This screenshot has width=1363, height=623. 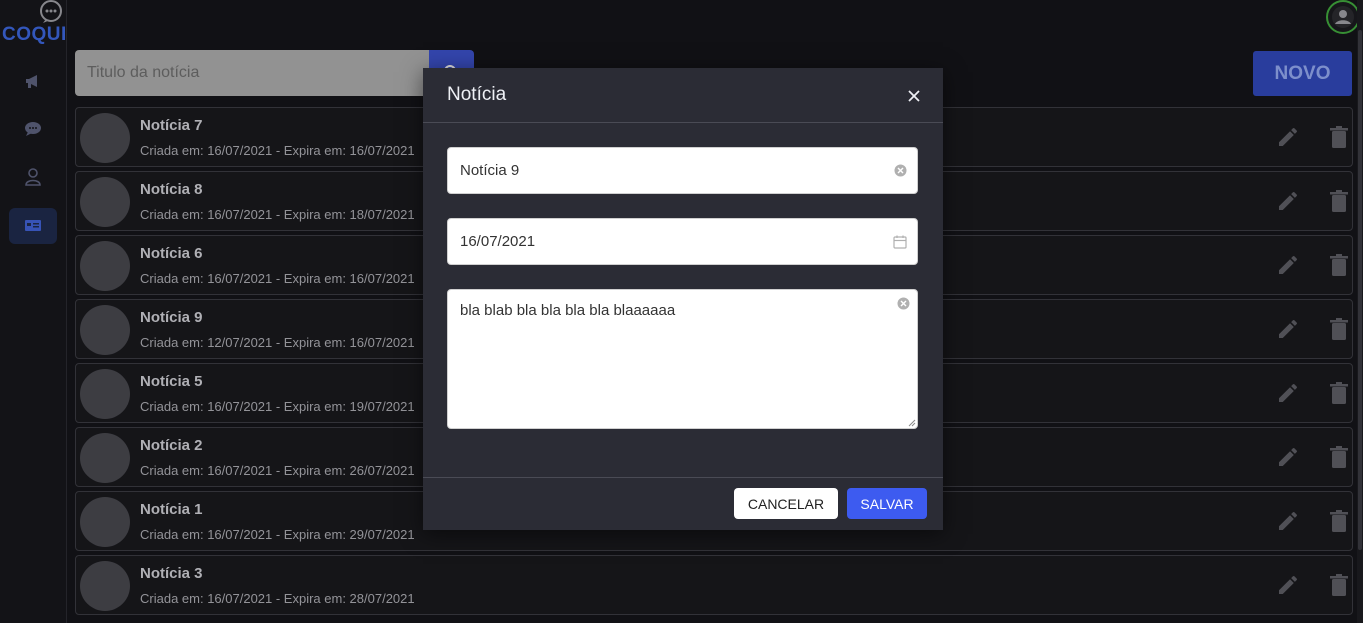 I want to click on save-button: SALVAR, so click(x=887, y=503).